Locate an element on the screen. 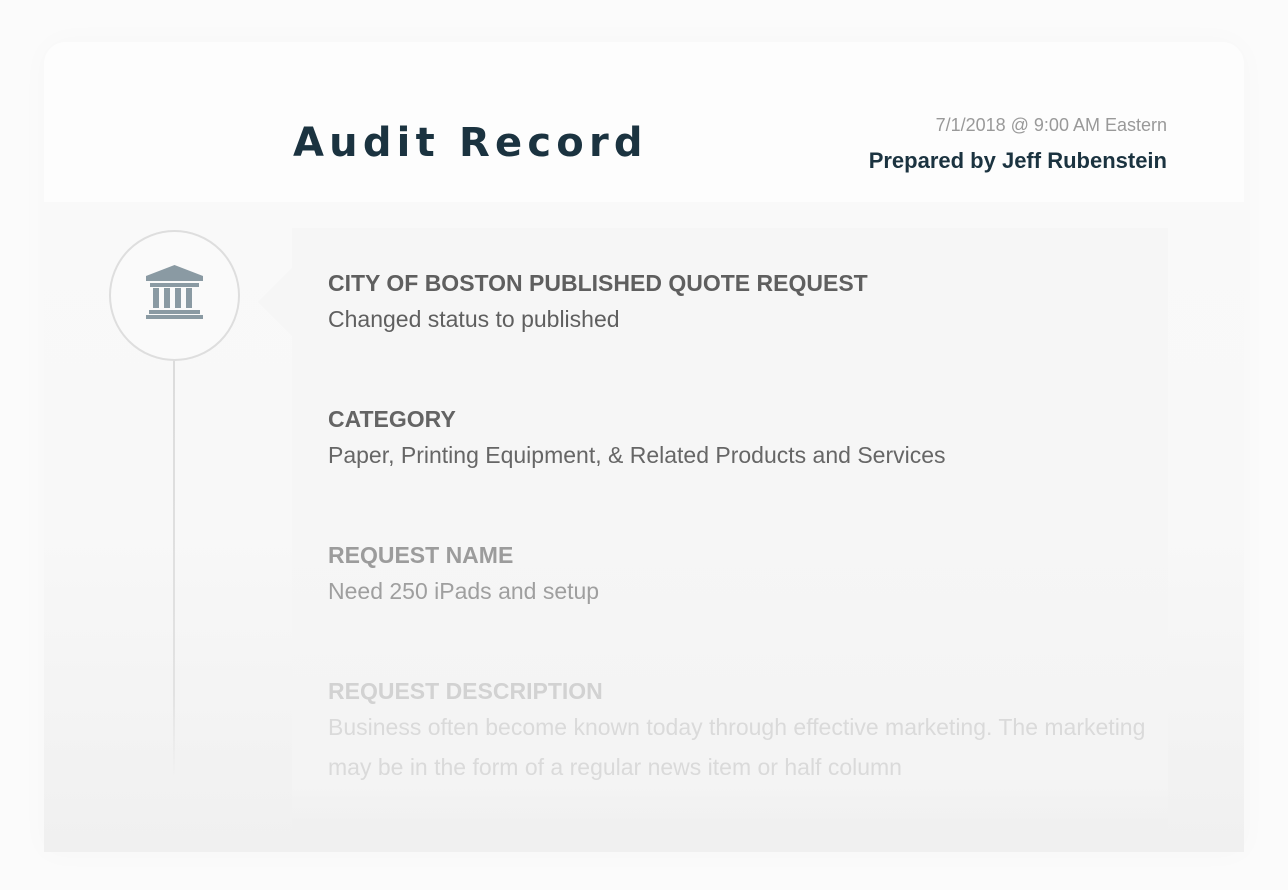 This screenshot has height=890, width=1288. entry-pointer is located at coordinates (275, 302).